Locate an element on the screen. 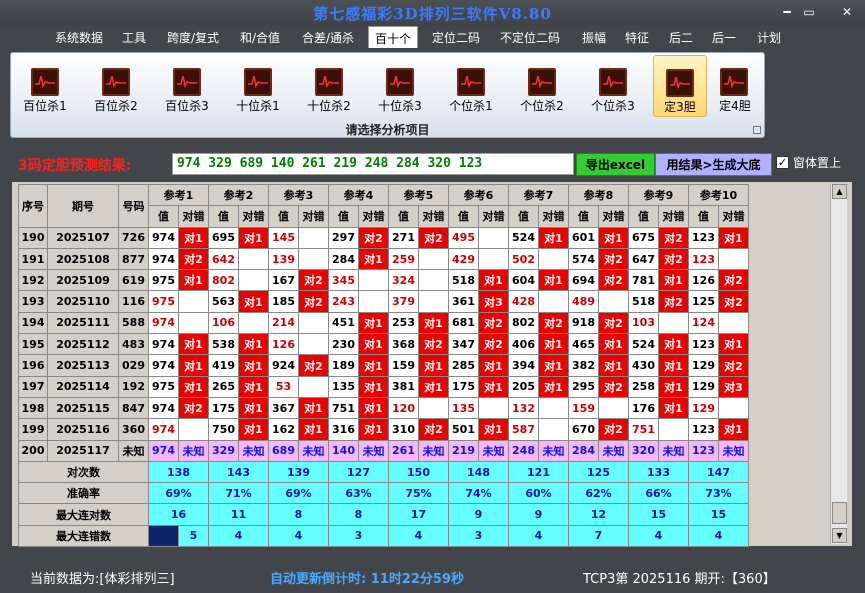  generate-bigbase-button: 用结果>生成大底 is located at coordinates (713, 164).